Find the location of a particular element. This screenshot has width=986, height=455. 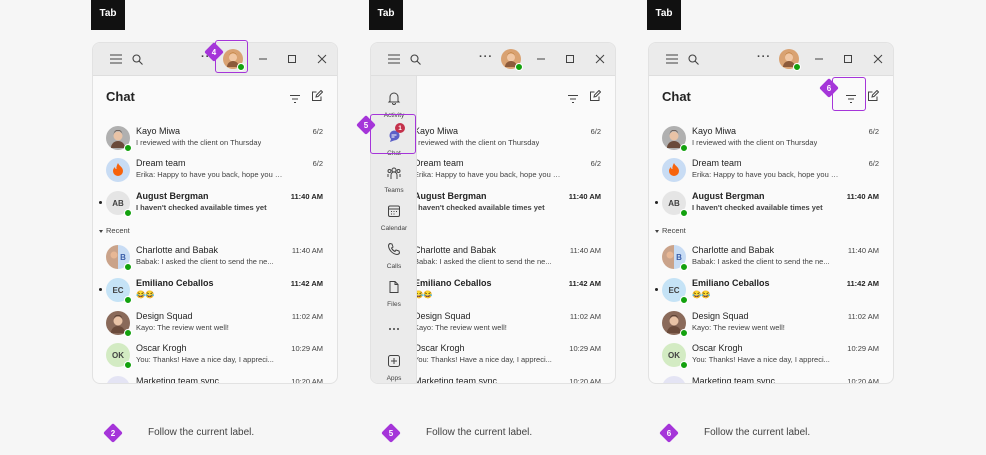

calendar-icon is located at coordinates (394, 211).